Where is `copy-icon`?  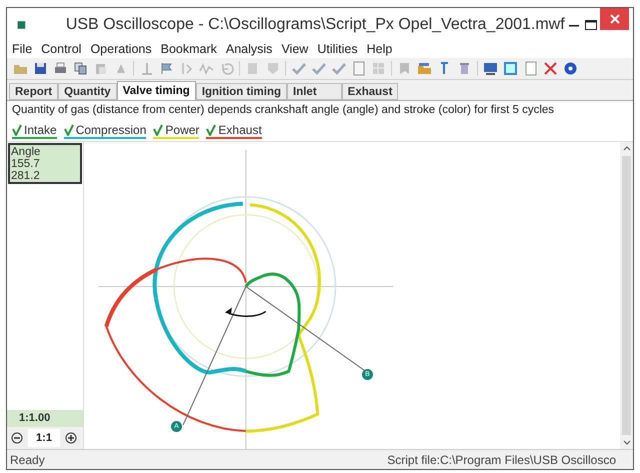 copy-icon is located at coordinates (80, 68).